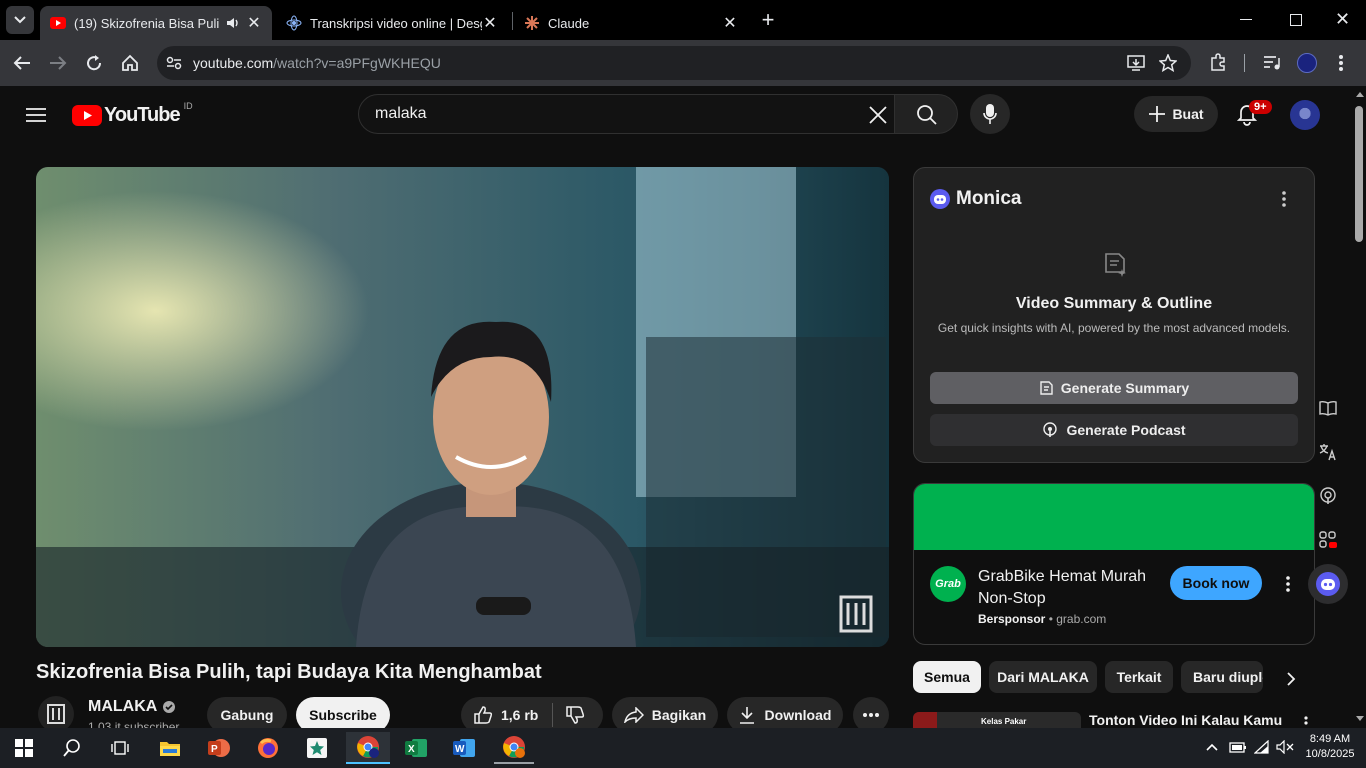 The width and height of the screenshot is (1366, 768). What do you see at coordinates (997, 720) in the screenshot?
I see `recommended-thumbnail: Kelas Pakar` at bounding box center [997, 720].